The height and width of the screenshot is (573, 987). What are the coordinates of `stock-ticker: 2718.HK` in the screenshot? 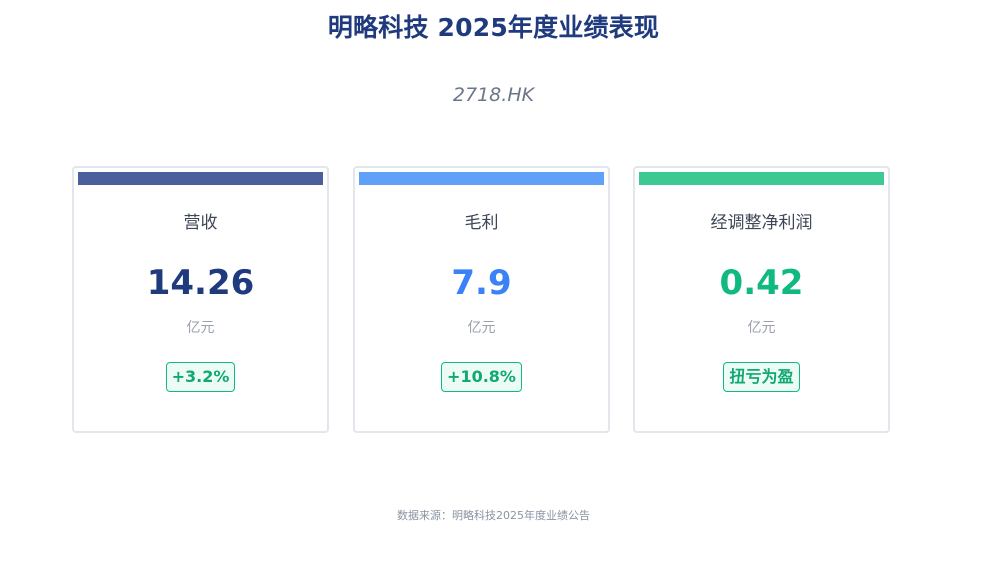 It's located at (493, 95).